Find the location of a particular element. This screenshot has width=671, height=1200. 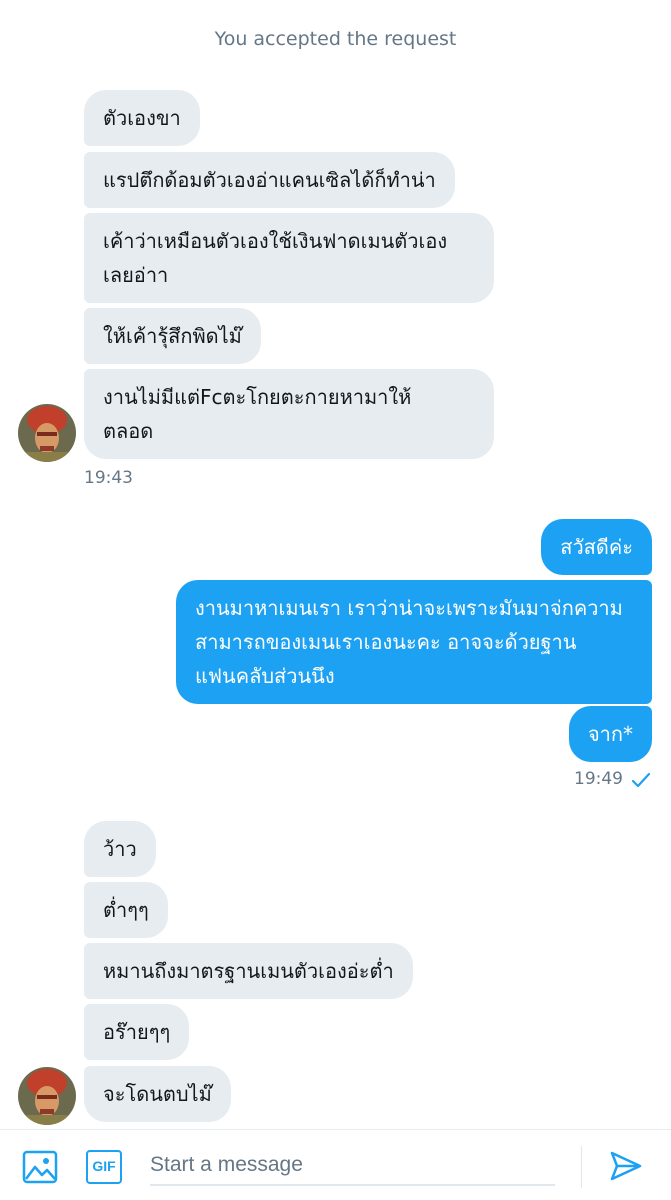

send-icon is located at coordinates (626, 1166).